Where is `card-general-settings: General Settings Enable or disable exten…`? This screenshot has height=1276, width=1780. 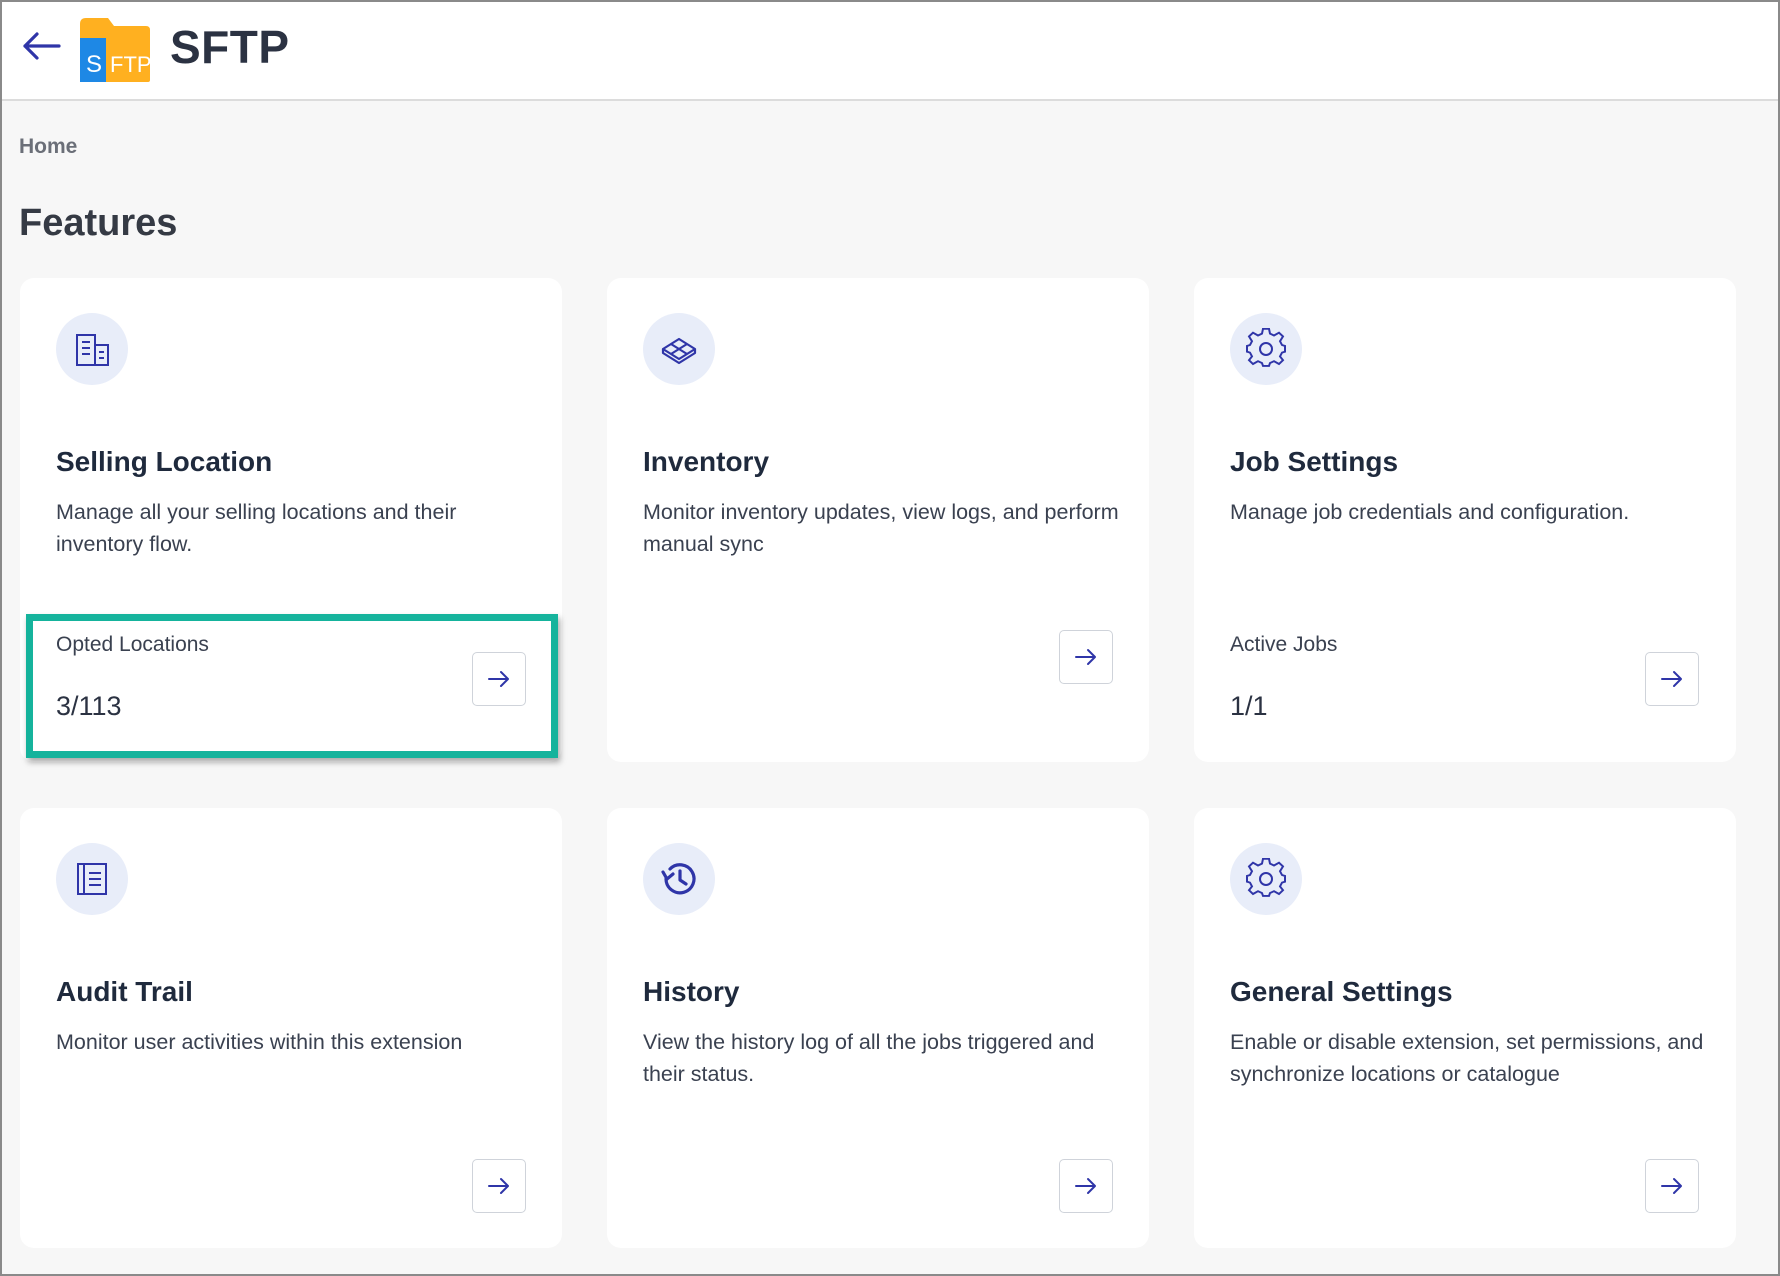
card-general-settings: General Settings Enable or disable exten… is located at coordinates (1465, 1028).